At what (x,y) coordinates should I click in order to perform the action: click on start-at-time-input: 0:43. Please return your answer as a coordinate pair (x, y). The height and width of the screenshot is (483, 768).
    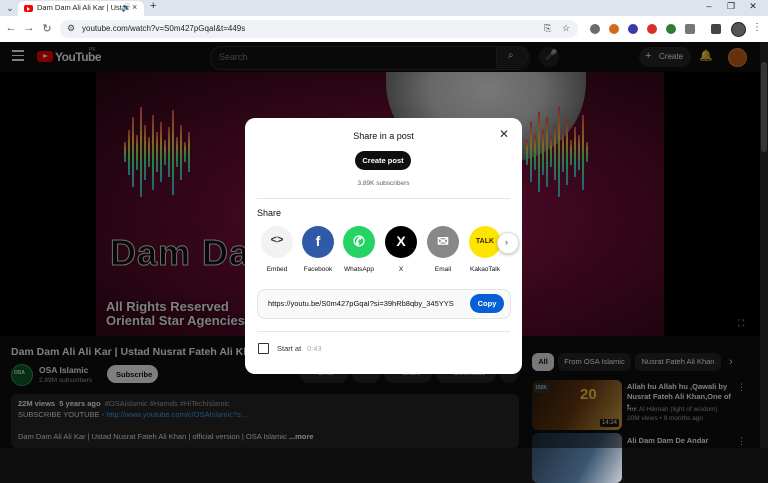
    Looking at the image, I should click on (314, 348).